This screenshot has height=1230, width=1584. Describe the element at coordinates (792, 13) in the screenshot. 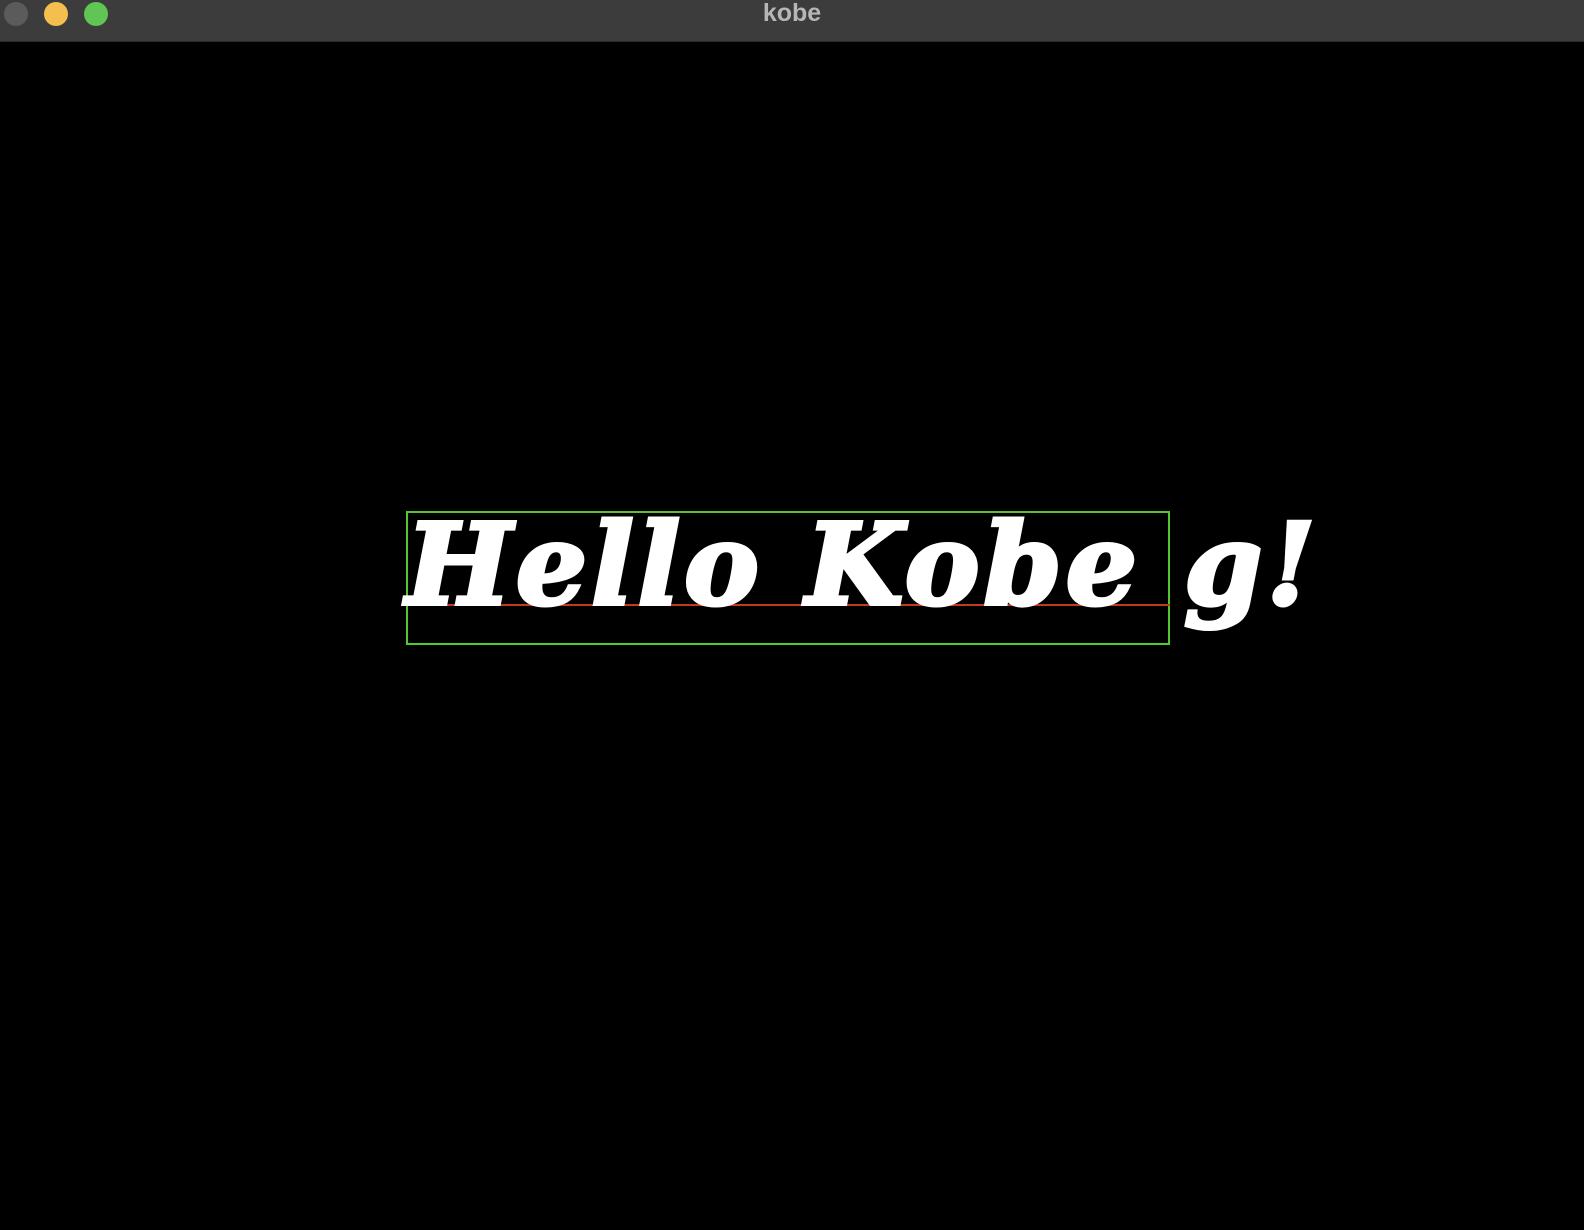

I see `window-title: kobe` at that location.